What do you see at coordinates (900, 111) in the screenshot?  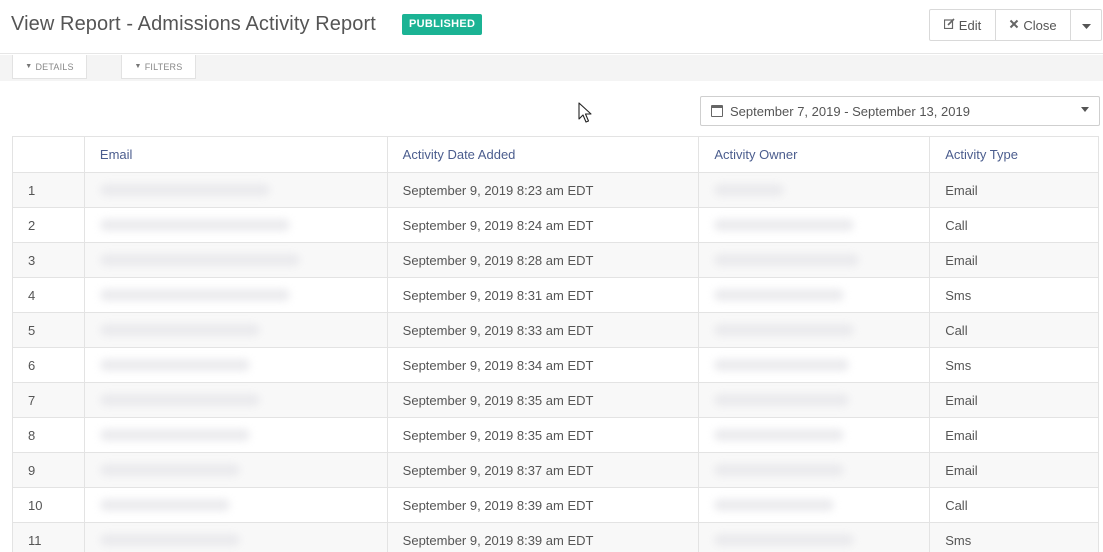 I see `date-range-picker: September 7, 2019 - September 13, 2019` at bounding box center [900, 111].